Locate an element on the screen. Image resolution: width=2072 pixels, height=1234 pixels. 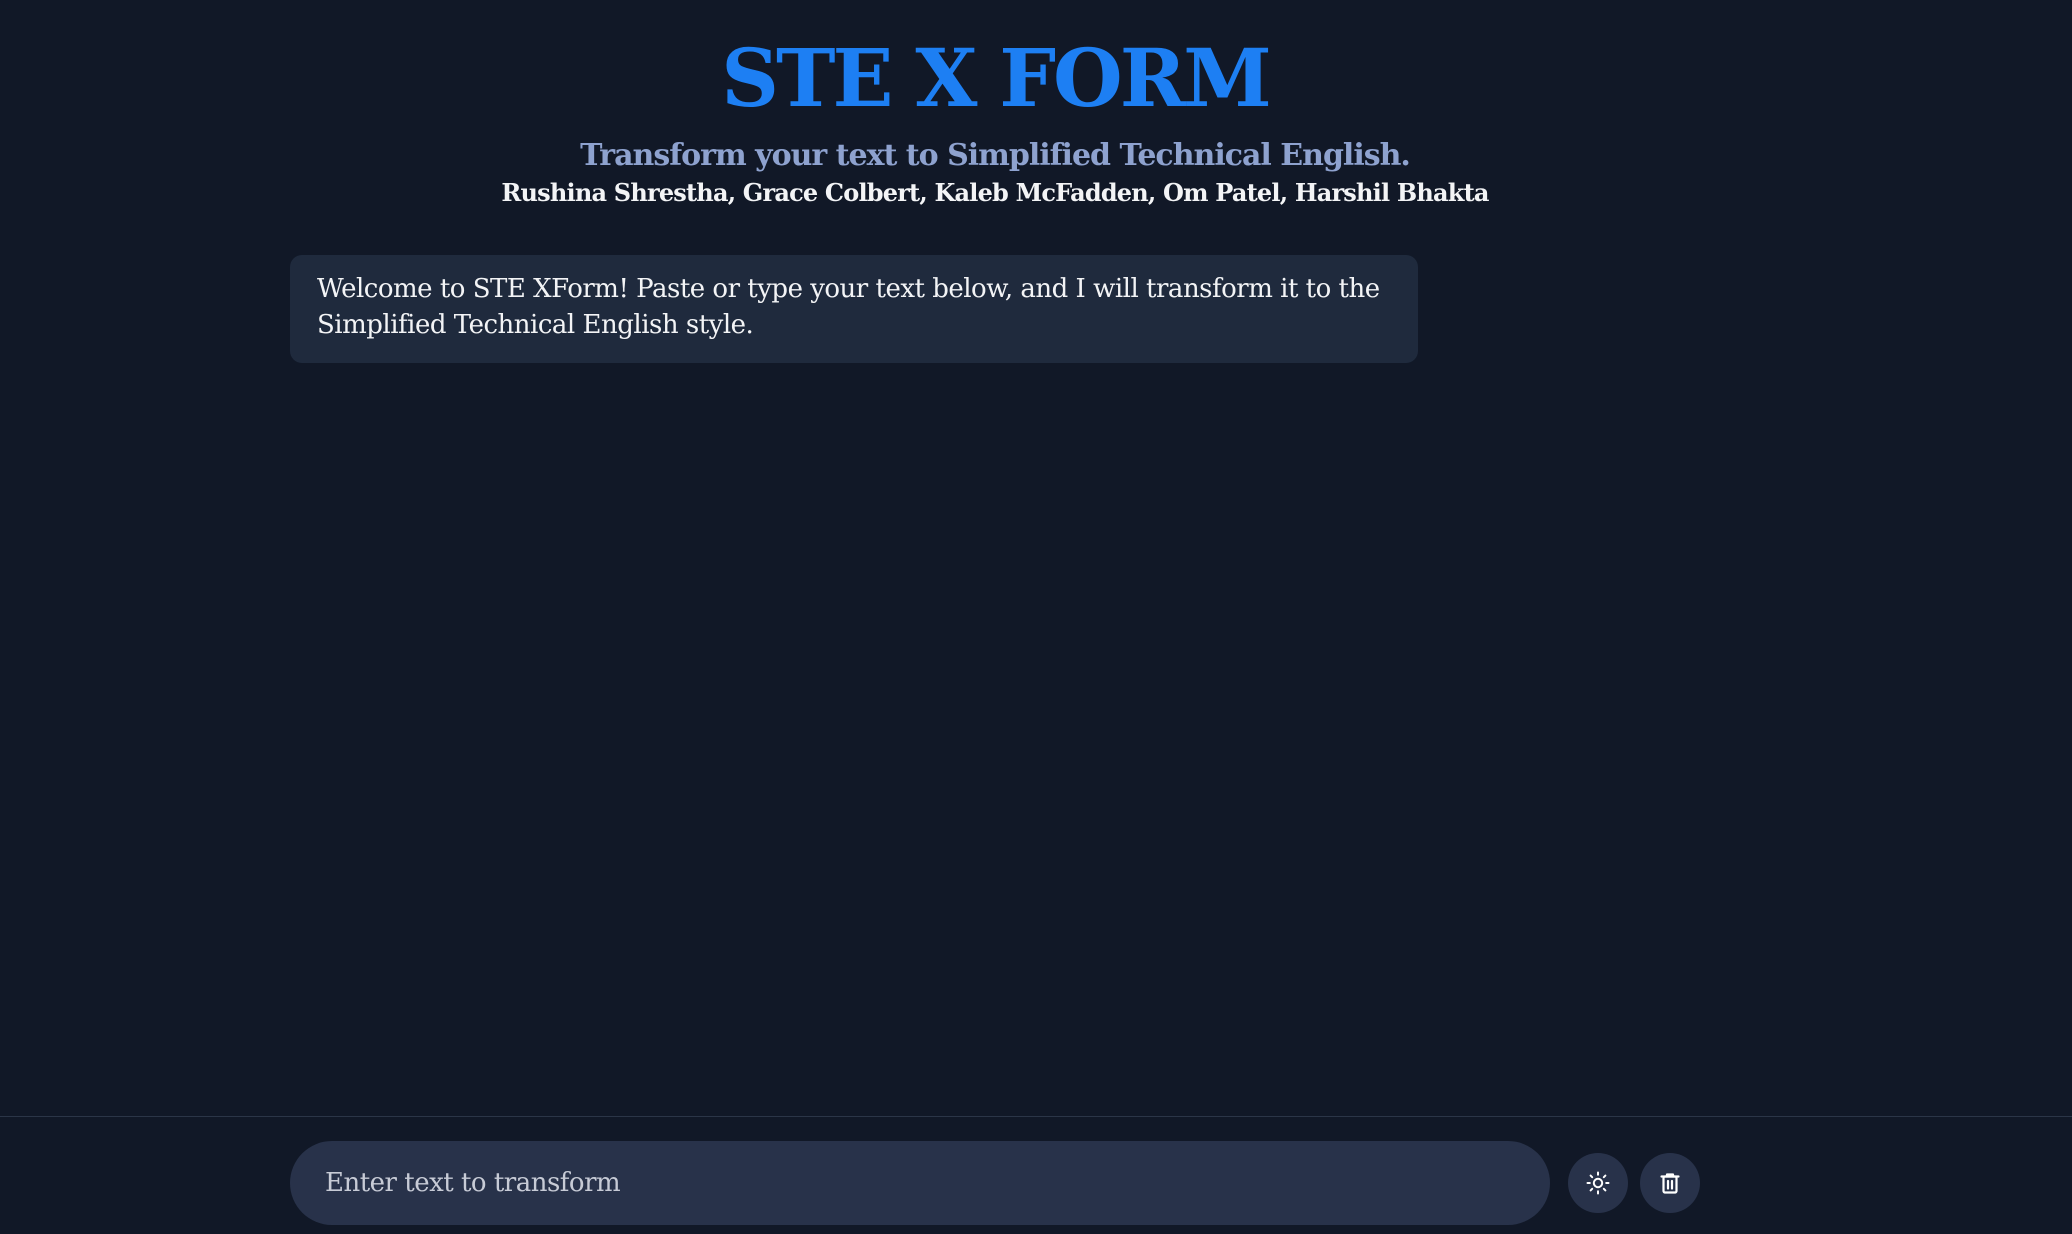
sun-icon is located at coordinates (1598, 1183).